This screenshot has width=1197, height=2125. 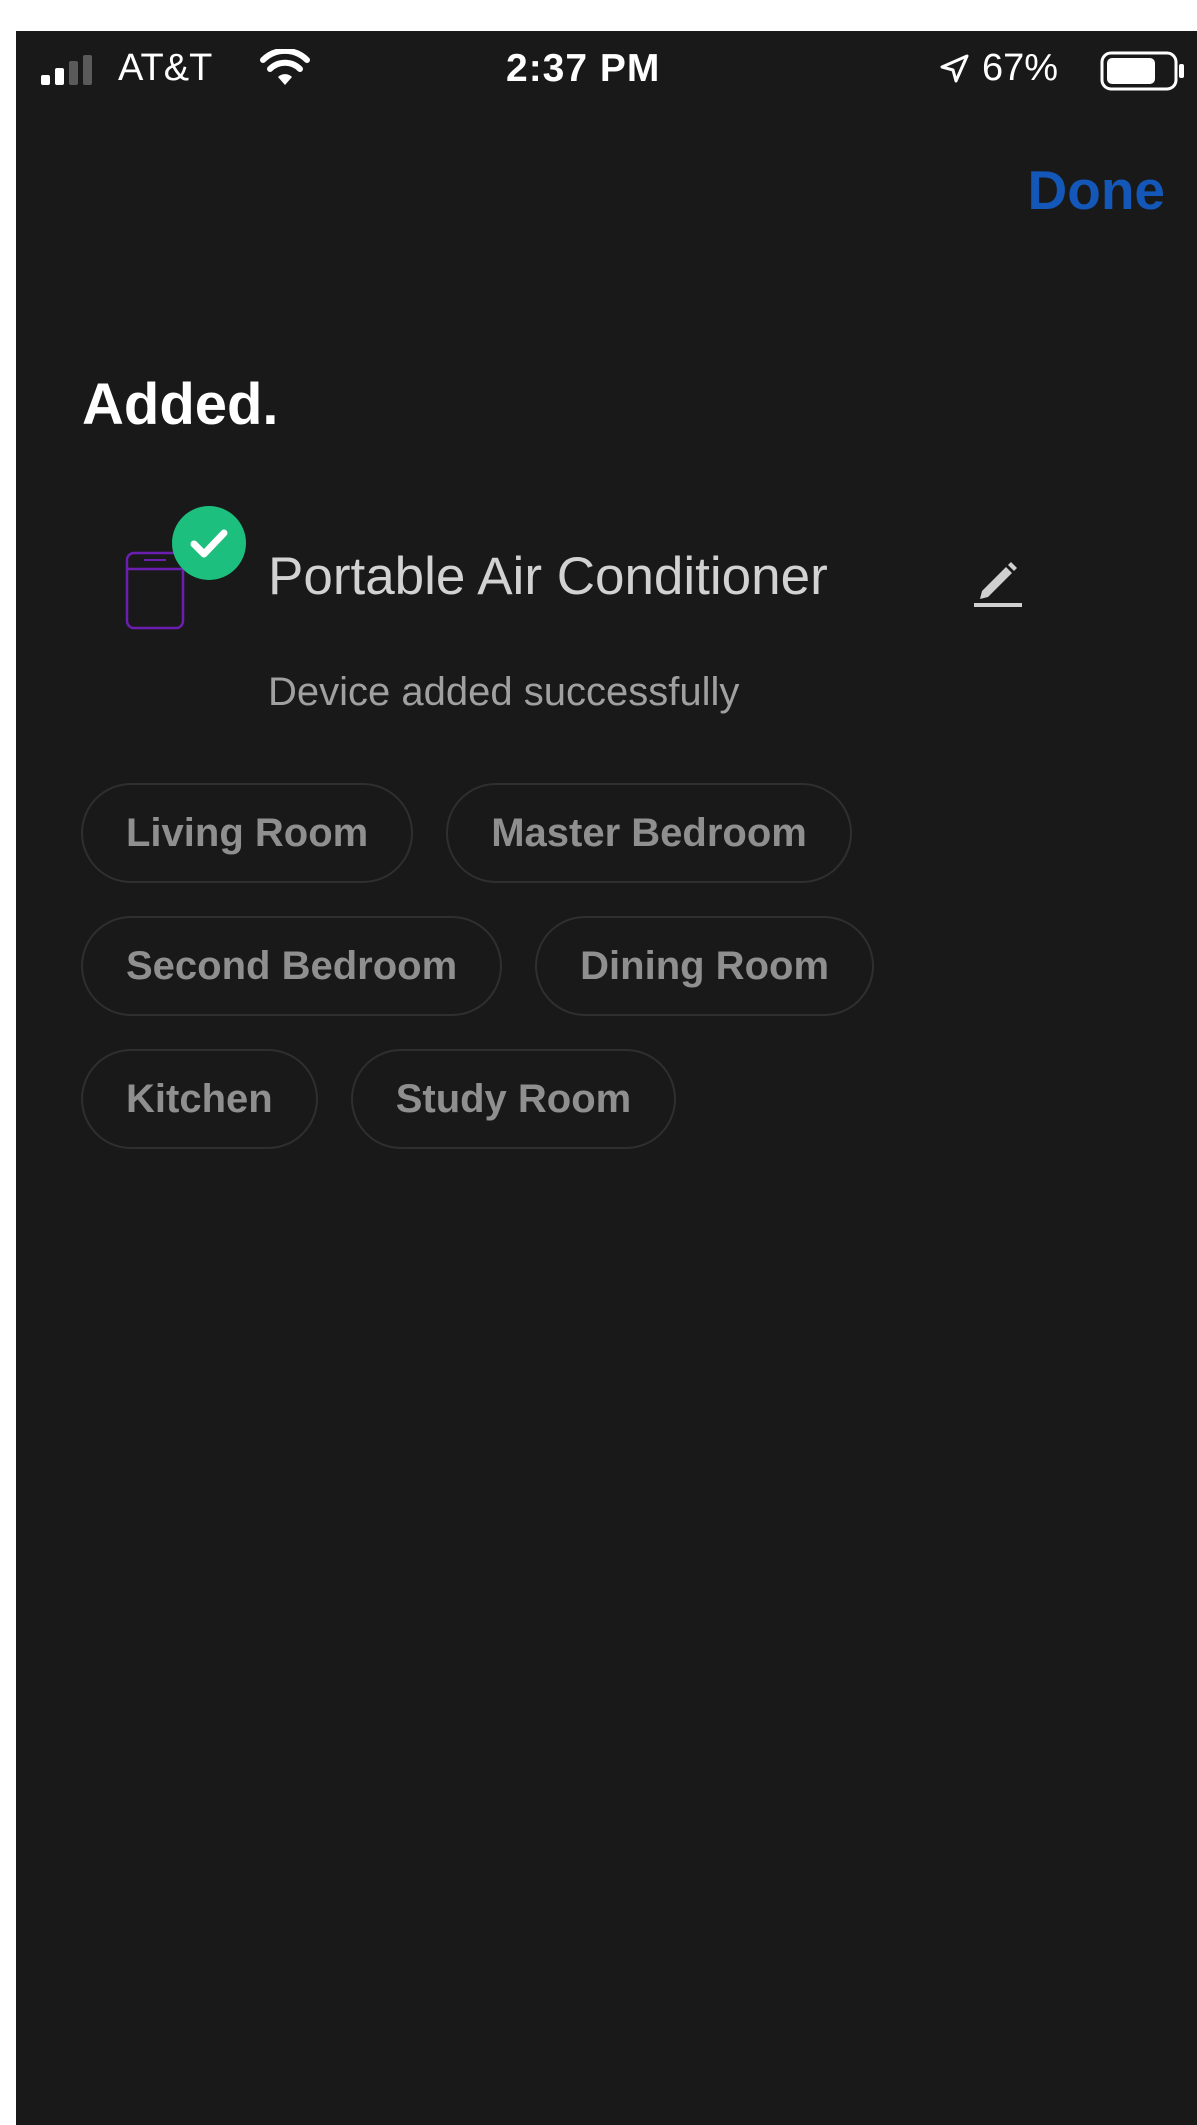 What do you see at coordinates (247, 833) in the screenshot?
I see `room-chip-living-room: Living Room` at bounding box center [247, 833].